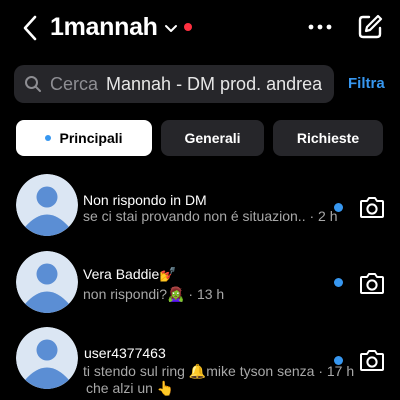 The image size is (400, 400). I want to click on account-username: 1mannah, so click(104, 27).